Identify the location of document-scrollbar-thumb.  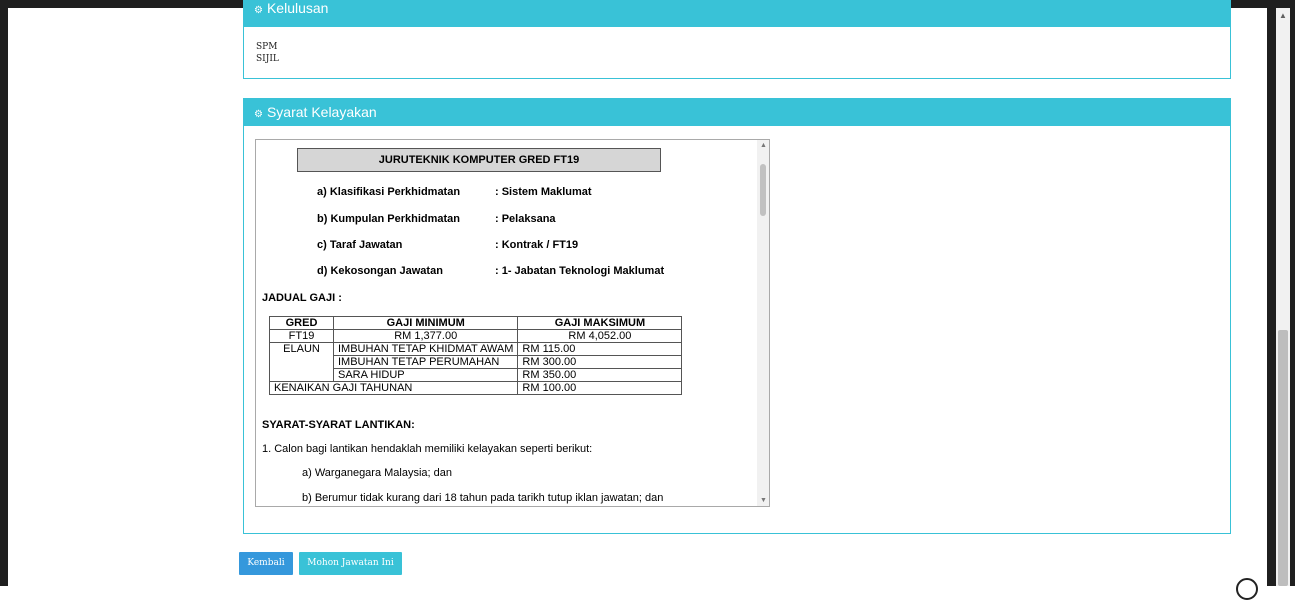
(763, 190).